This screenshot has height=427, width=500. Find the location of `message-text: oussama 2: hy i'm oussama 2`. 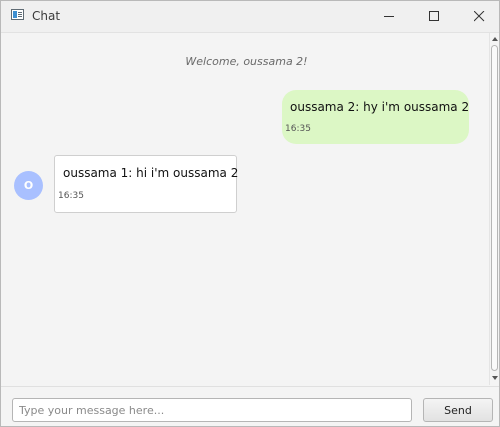

message-text: oussama 2: hy i'm oussama 2 is located at coordinates (380, 107).